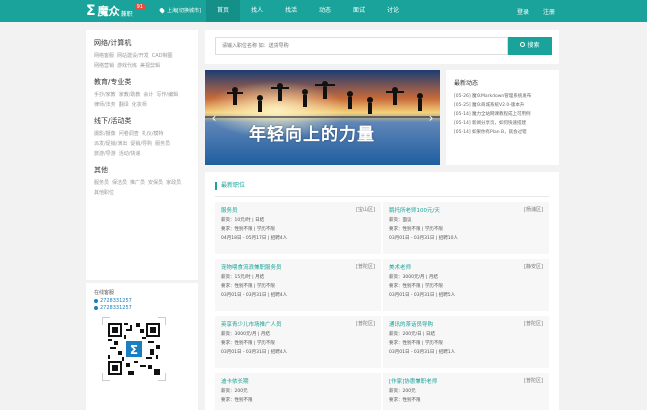 The image size is (647, 410). I want to click on search-input, so click(361, 46).